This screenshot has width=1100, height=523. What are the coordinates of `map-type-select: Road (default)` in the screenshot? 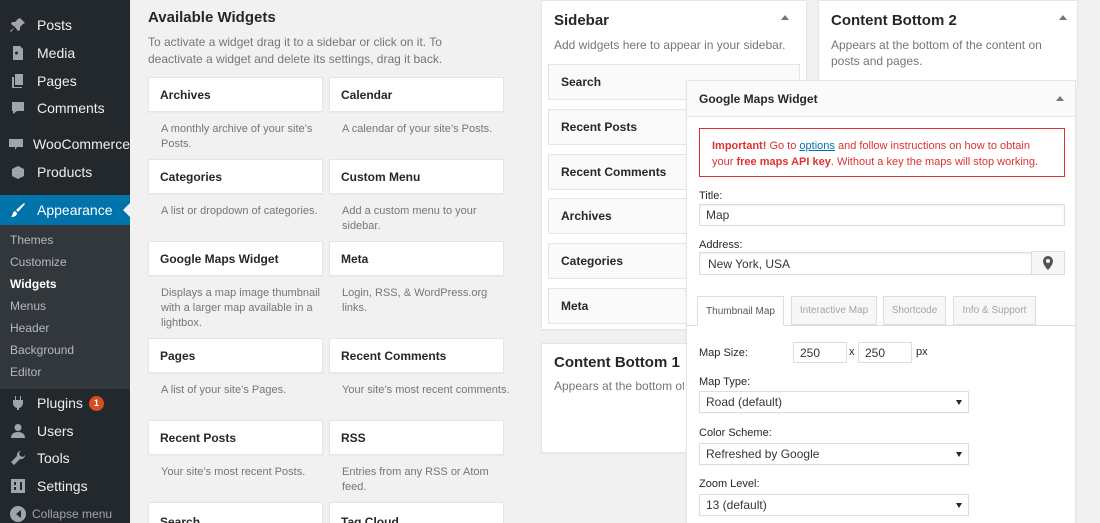 It's located at (834, 402).